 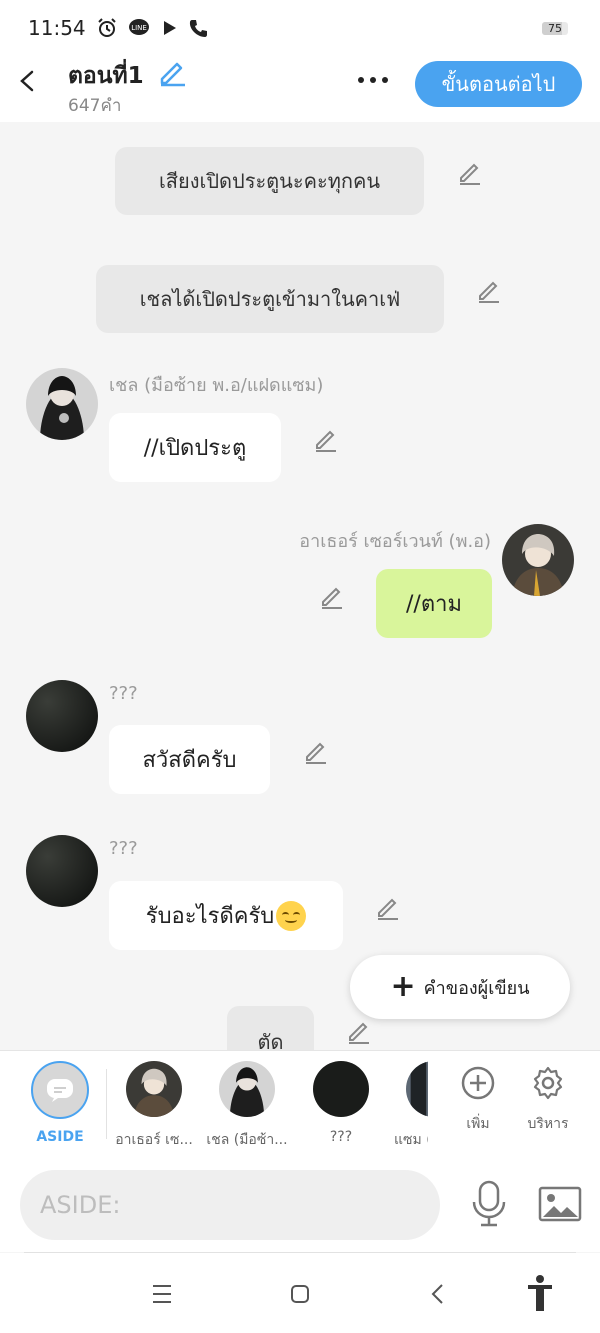 What do you see at coordinates (341, 1137) in the screenshot?
I see `character-label: ???` at bounding box center [341, 1137].